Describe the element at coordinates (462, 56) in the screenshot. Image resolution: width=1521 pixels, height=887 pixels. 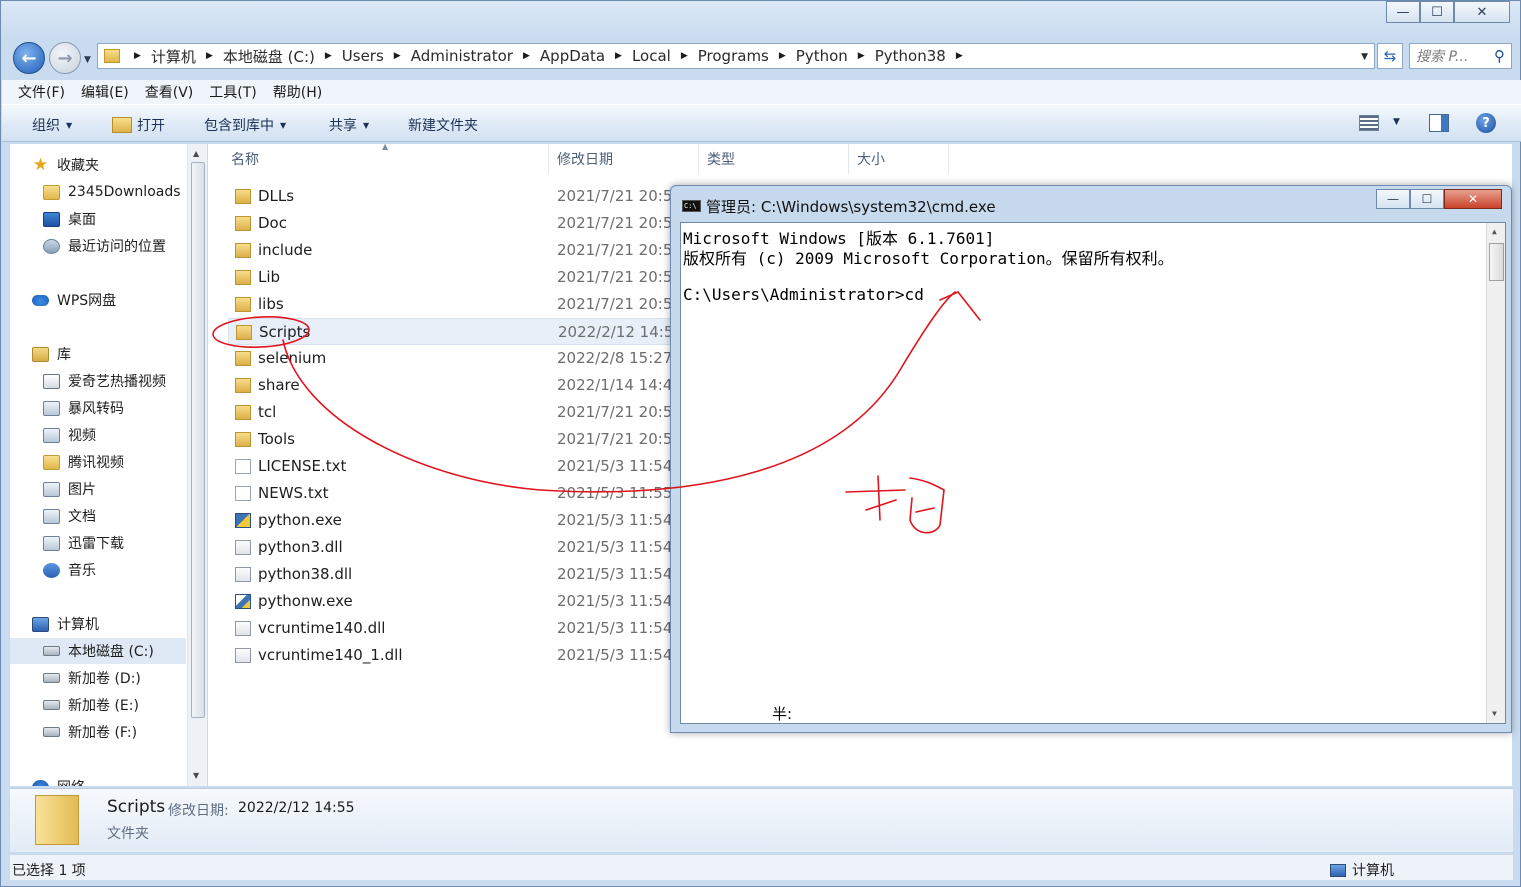
I see `breadcrumb-item: Administrator` at that location.